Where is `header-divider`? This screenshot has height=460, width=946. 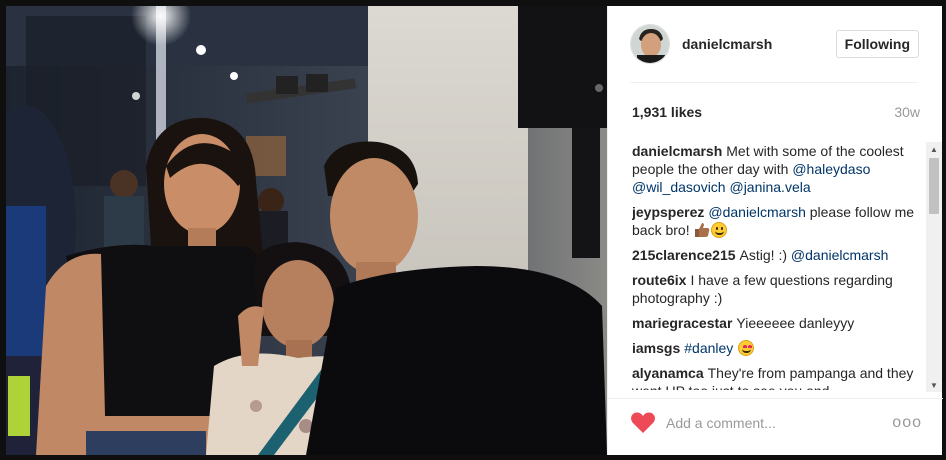
header-divider is located at coordinates (774, 82).